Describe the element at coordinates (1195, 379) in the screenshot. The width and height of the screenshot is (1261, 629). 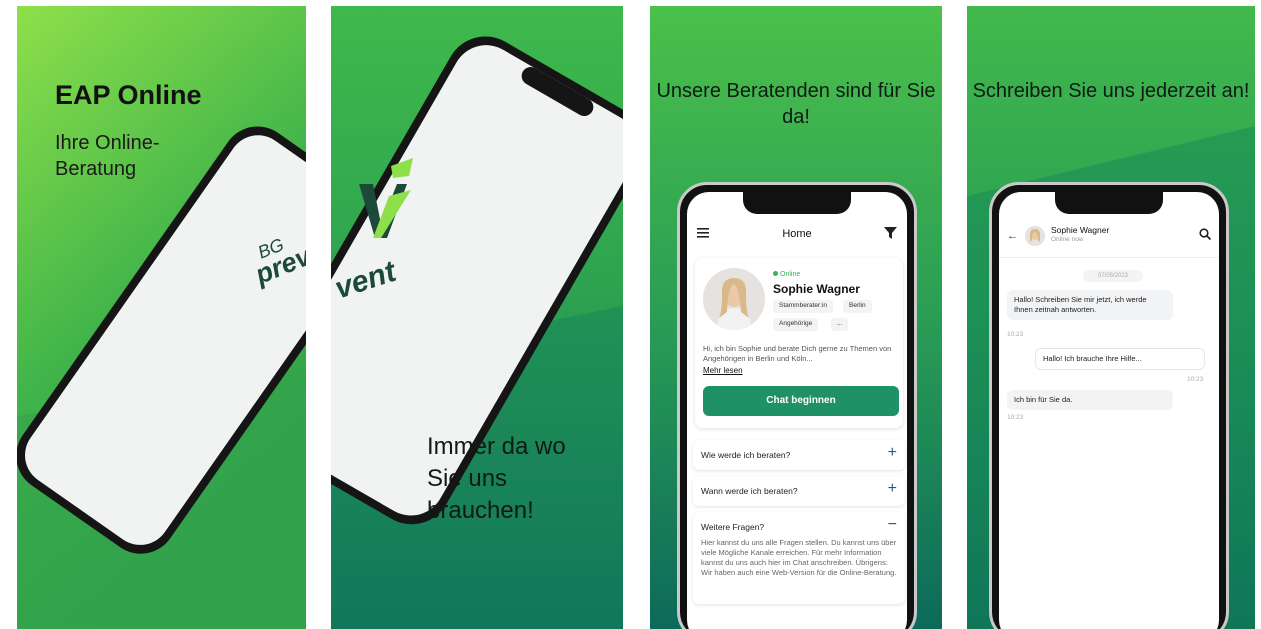
I see `message-time-2: 10:23` at that location.